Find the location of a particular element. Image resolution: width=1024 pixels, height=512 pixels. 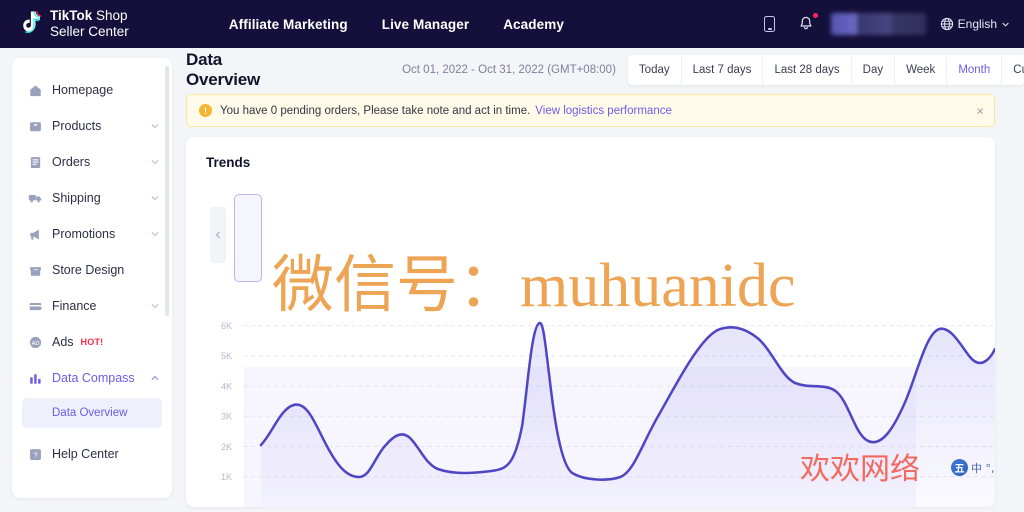

ytick-6k: 6K is located at coordinates (227, 326).